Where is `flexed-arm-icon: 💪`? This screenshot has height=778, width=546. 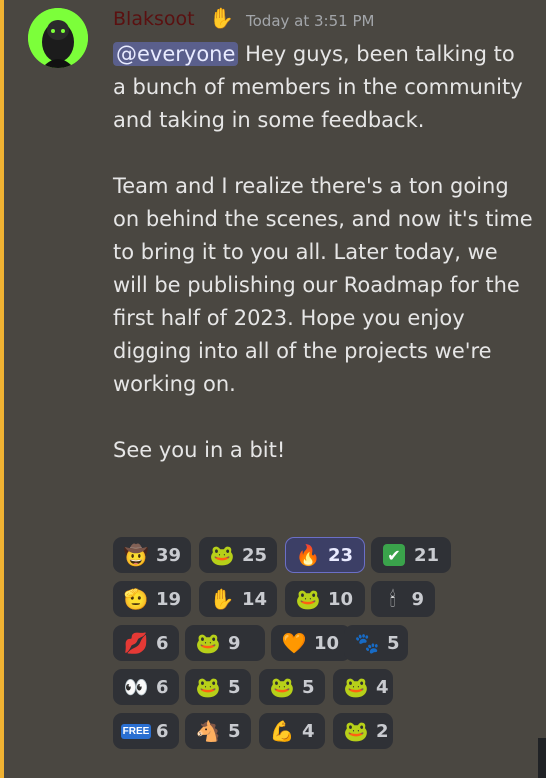
flexed-arm-icon: 💪 is located at coordinates (282, 731).